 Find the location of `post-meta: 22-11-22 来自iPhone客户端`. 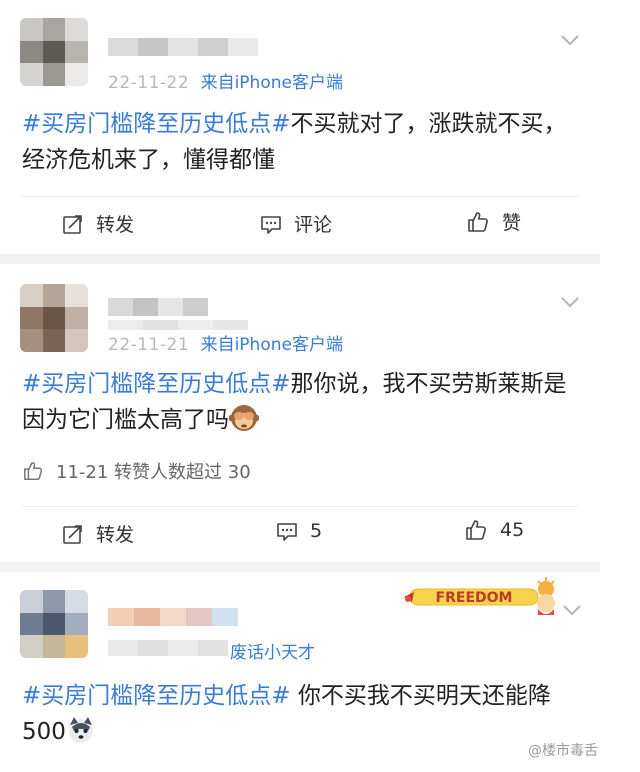

post-meta: 22-11-22 来自iPhone客户端 is located at coordinates (225, 80).